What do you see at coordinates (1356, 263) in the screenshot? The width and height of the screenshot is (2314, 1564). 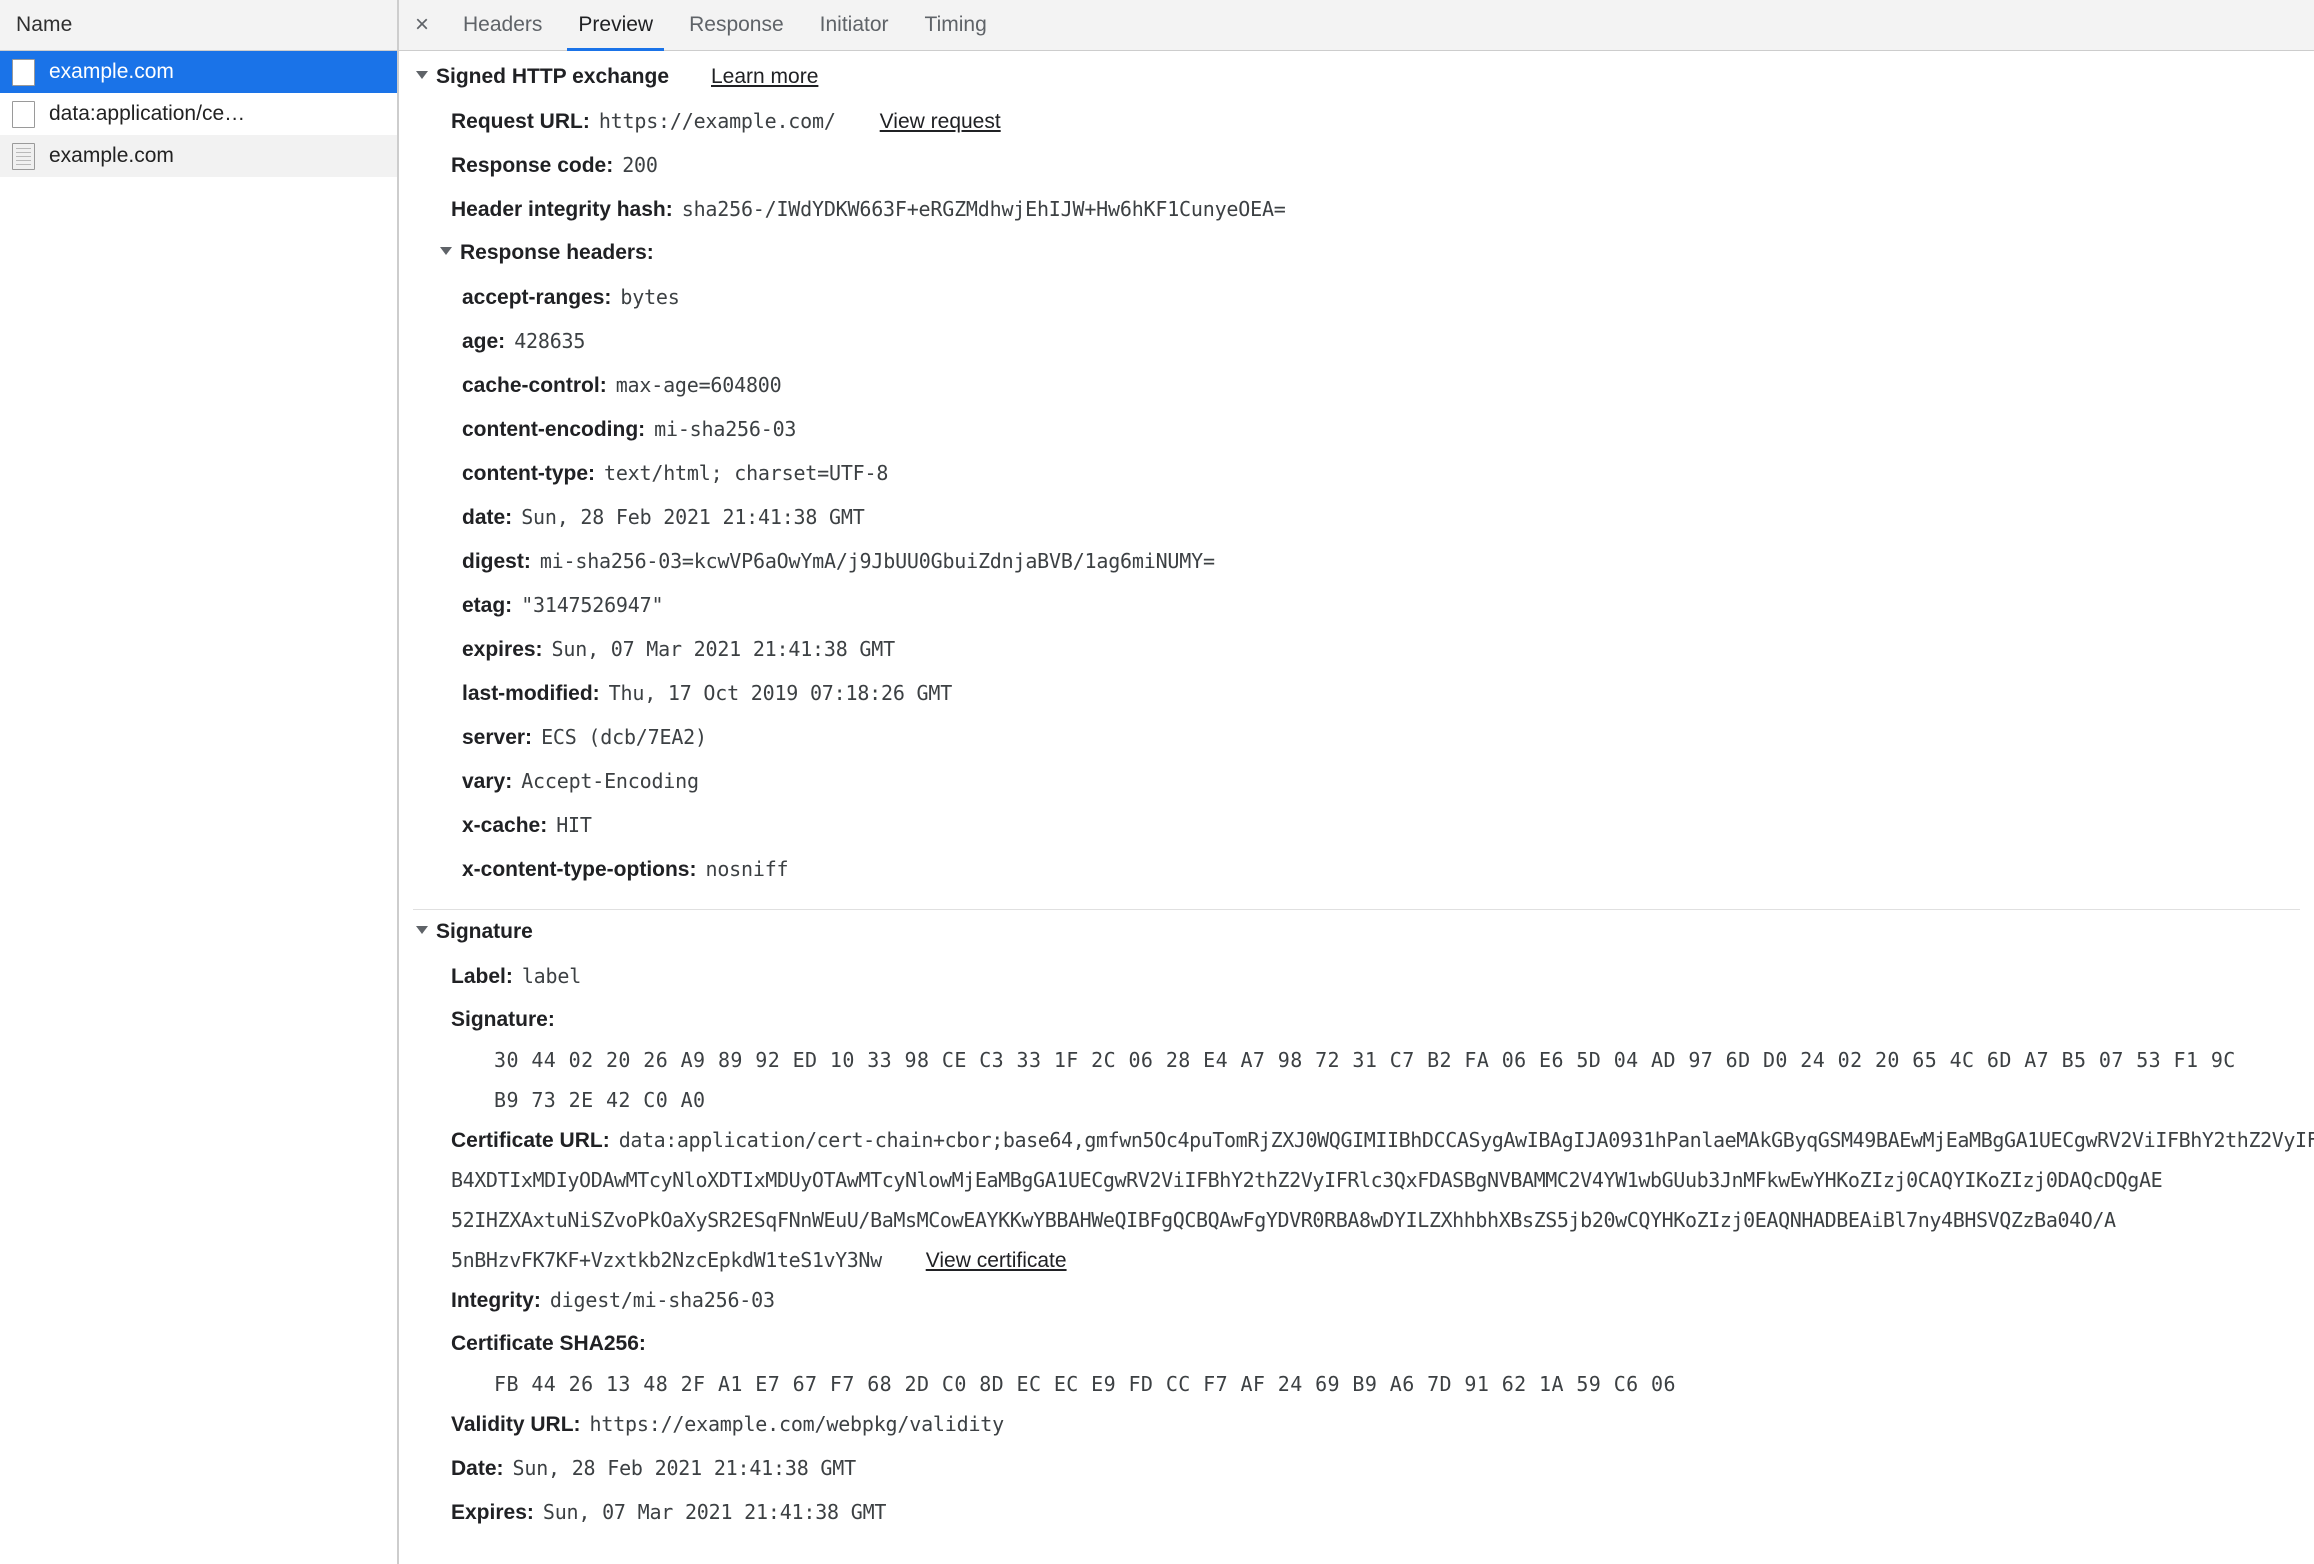 I see `response-headers-section-header: Response headers:` at bounding box center [1356, 263].